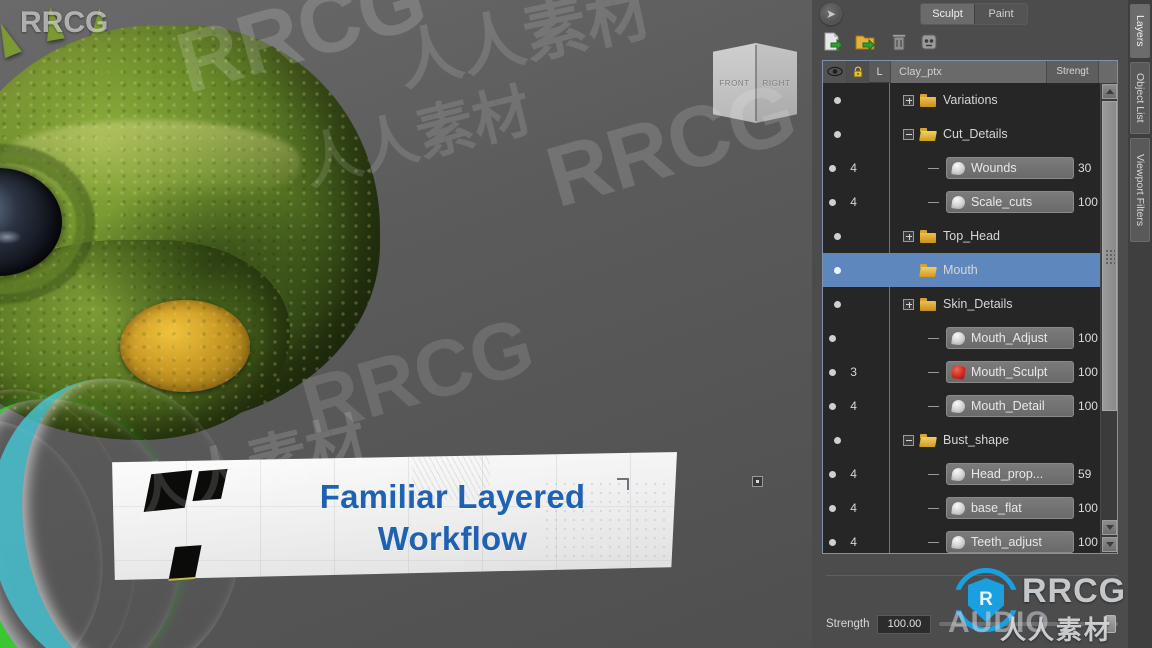  Describe the element at coordinates (1009, 372) in the screenshot. I see `layer-name-pill: Mouth_Sculpt` at that location.